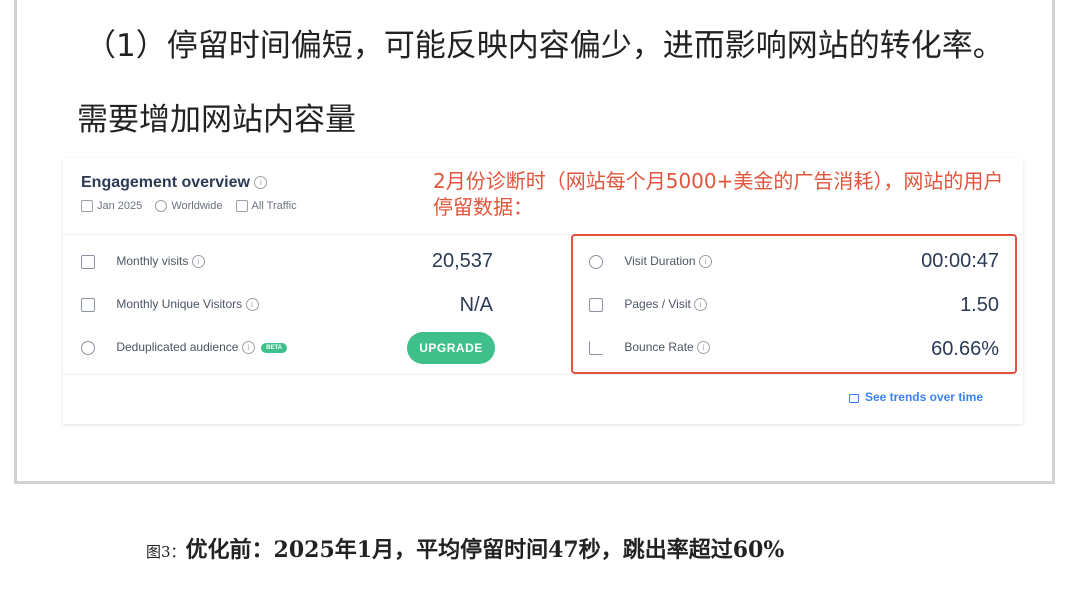  Describe the element at coordinates (88, 304) in the screenshot. I see `user-card-icon` at that location.